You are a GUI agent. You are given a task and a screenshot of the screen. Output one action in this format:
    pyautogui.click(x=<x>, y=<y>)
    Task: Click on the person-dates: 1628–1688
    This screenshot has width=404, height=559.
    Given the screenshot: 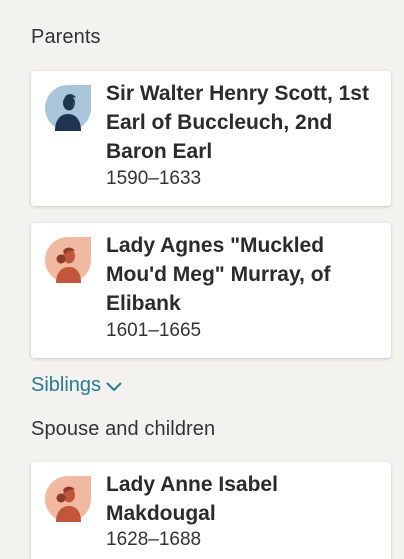 What is the action you would take?
    pyautogui.click(x=154, y=539)
    